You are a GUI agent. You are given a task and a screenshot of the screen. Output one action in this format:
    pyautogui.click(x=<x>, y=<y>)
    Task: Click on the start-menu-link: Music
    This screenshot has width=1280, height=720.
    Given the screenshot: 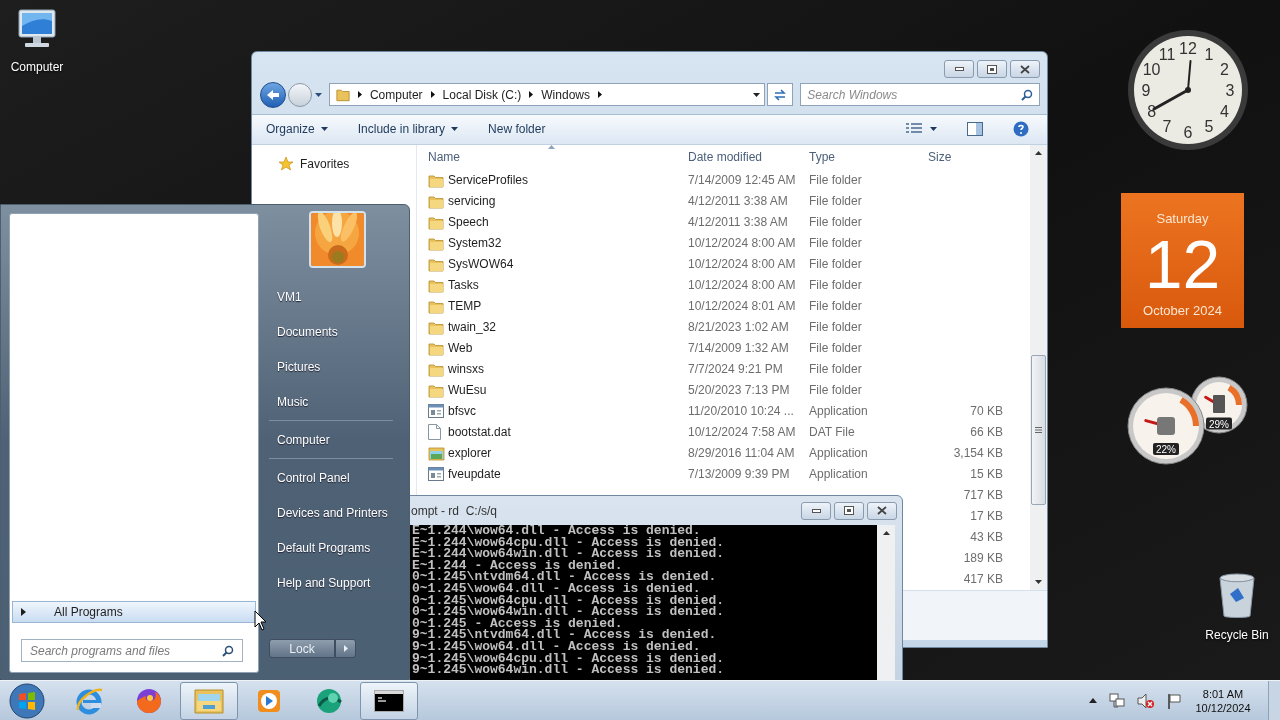 What is the action you would take?
    pyautogui.click(x=293, y=401)
    